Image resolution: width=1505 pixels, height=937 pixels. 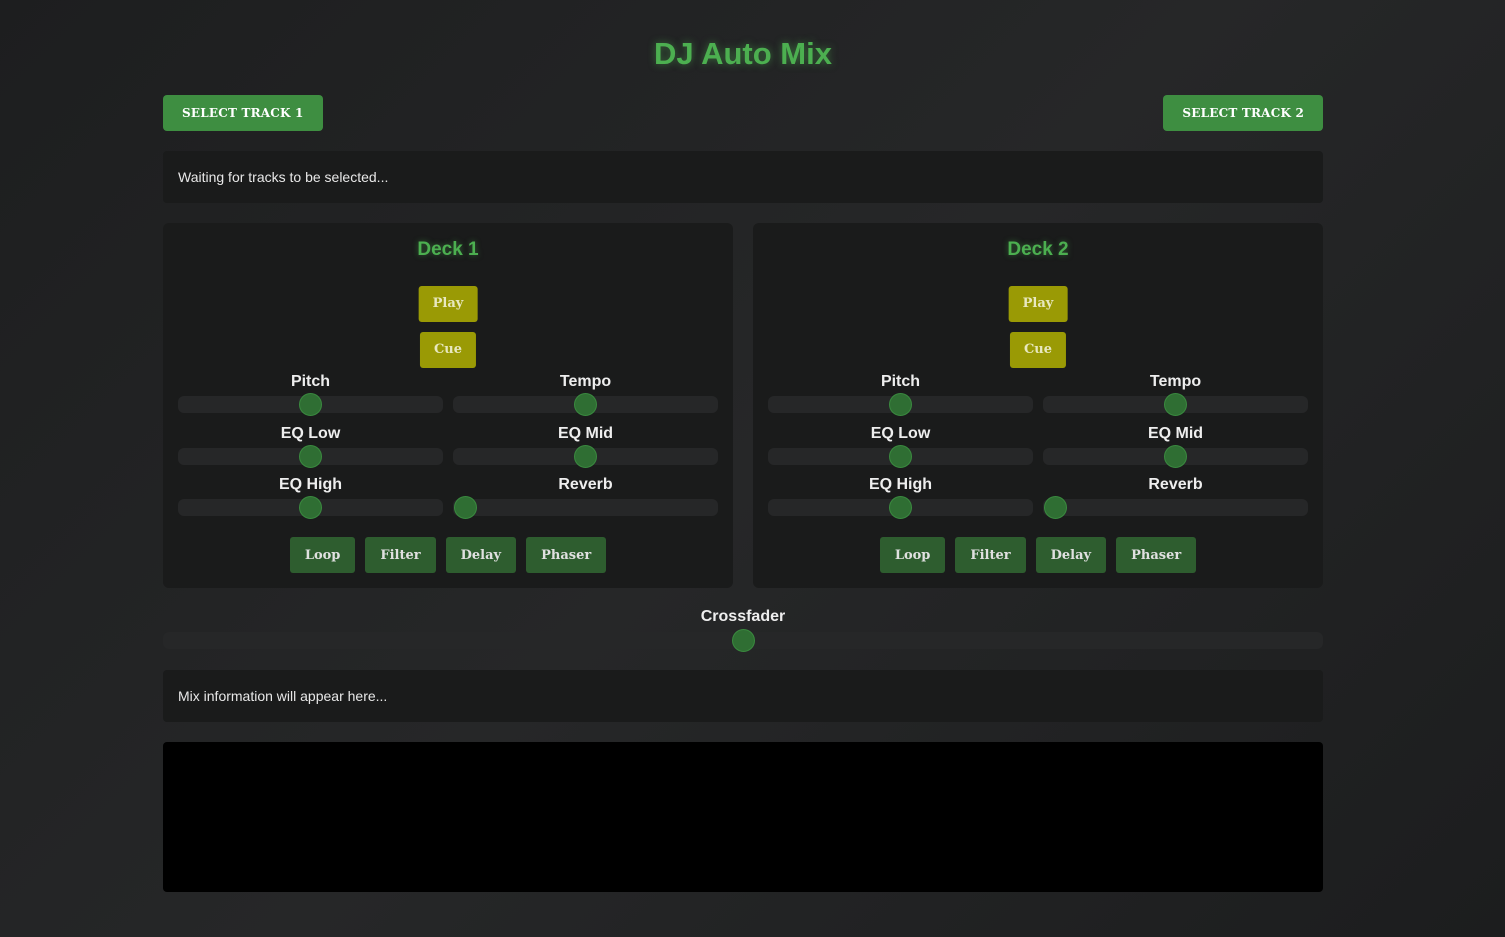 I want to click on deck-title: Deck 1, so click(x=448, y=249).